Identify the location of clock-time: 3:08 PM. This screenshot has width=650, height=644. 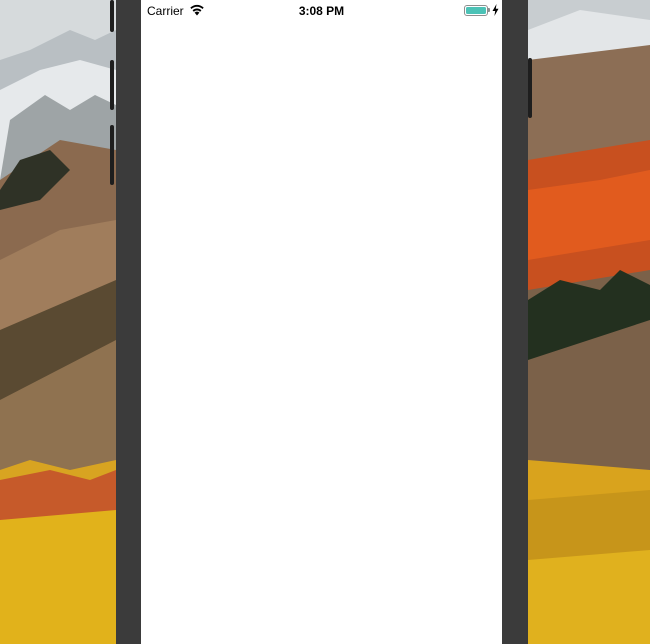
(321, 11).